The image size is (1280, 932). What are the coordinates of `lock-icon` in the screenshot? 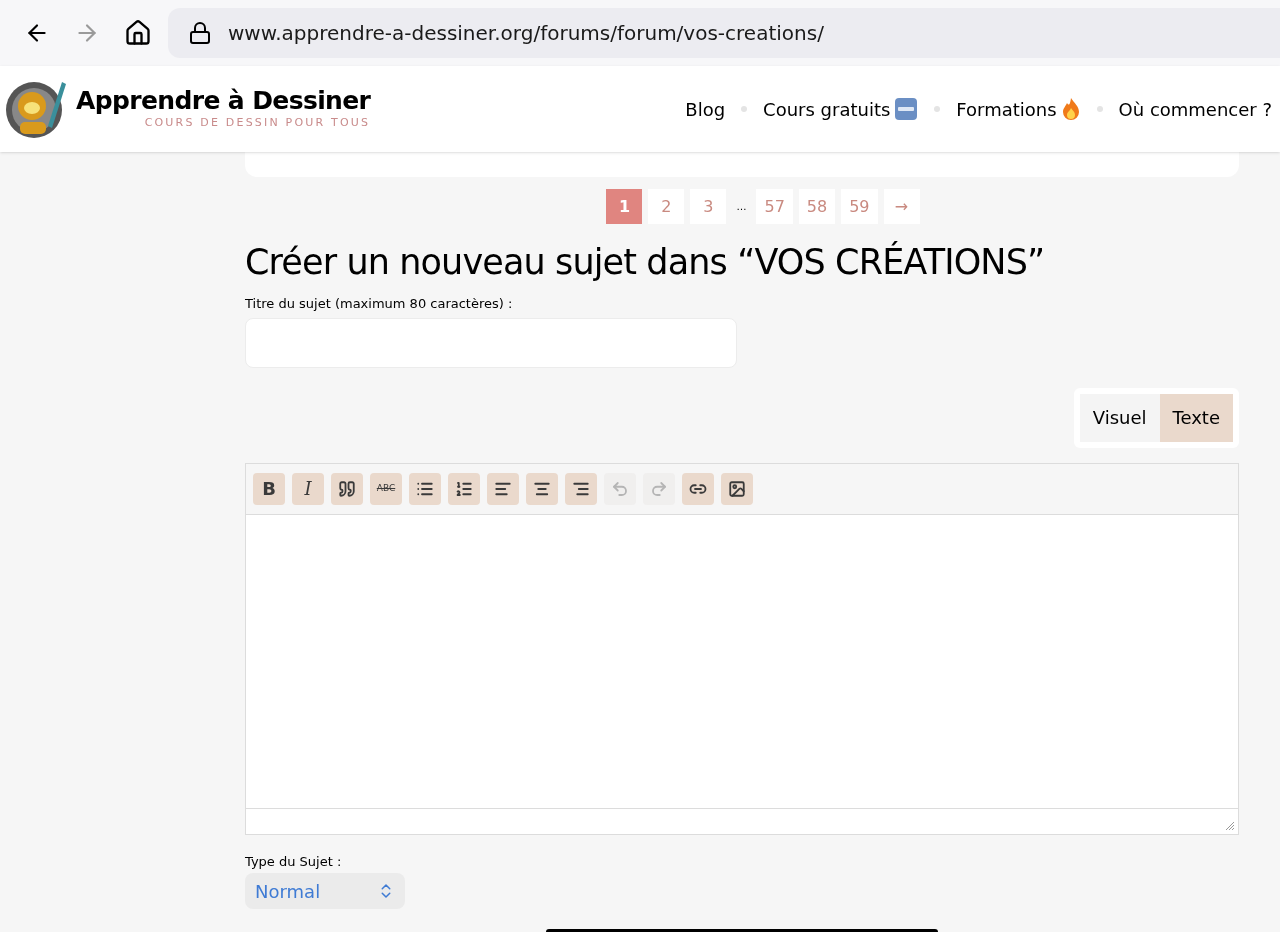 It's located at (200, 33).